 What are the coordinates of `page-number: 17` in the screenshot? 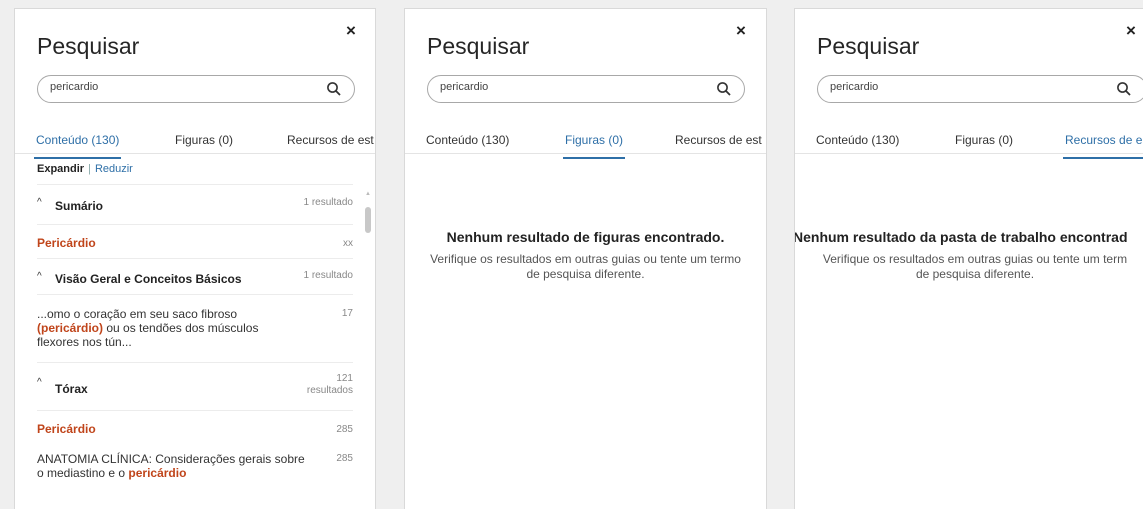 It's located at (347, 313).